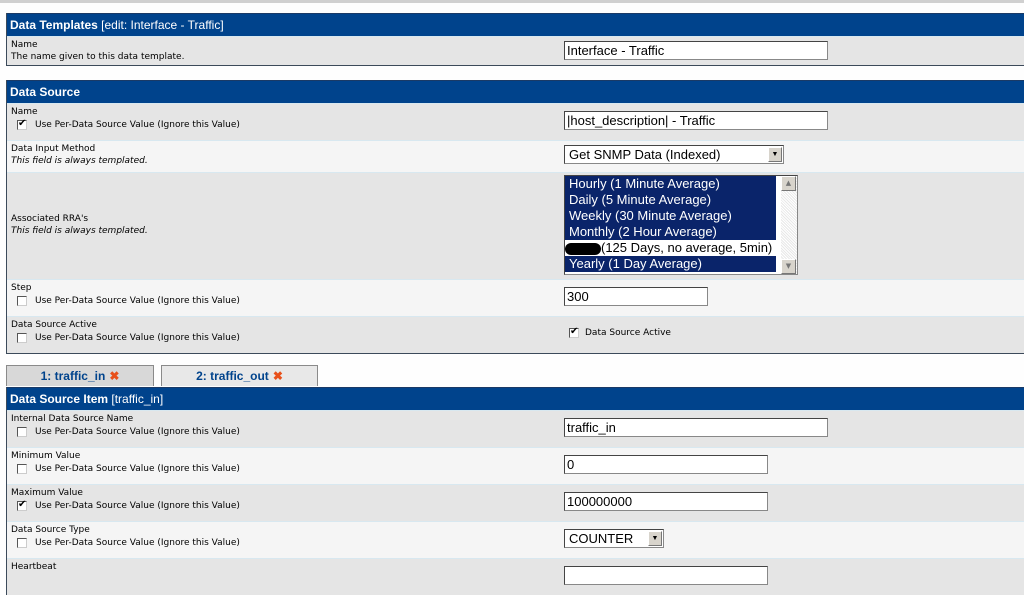  Describe the element at coordinates (50, 219) in the screenshot. I see `field-label: Associated RRA's` at that location.